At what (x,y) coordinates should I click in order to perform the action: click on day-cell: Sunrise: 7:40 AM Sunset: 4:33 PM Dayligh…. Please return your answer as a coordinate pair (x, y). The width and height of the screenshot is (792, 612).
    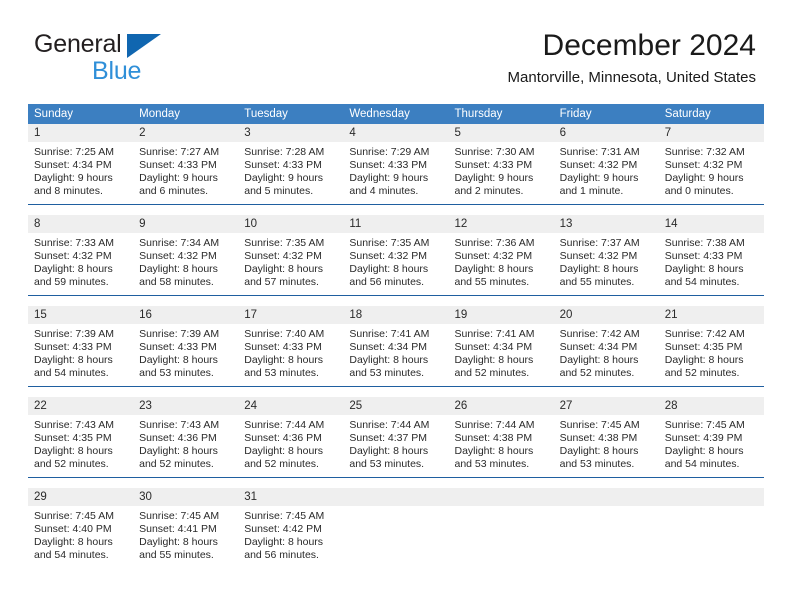
    Looking at the image, I should click on (290, 355).